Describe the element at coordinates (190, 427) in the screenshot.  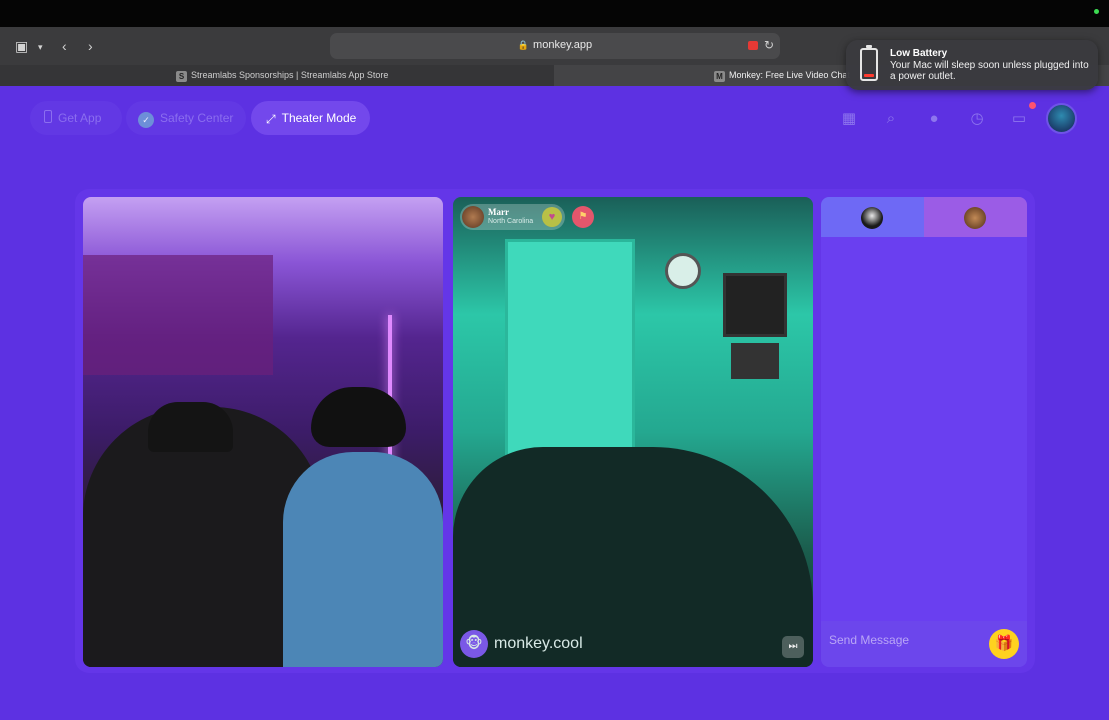
I see `cap-shape` at that location.